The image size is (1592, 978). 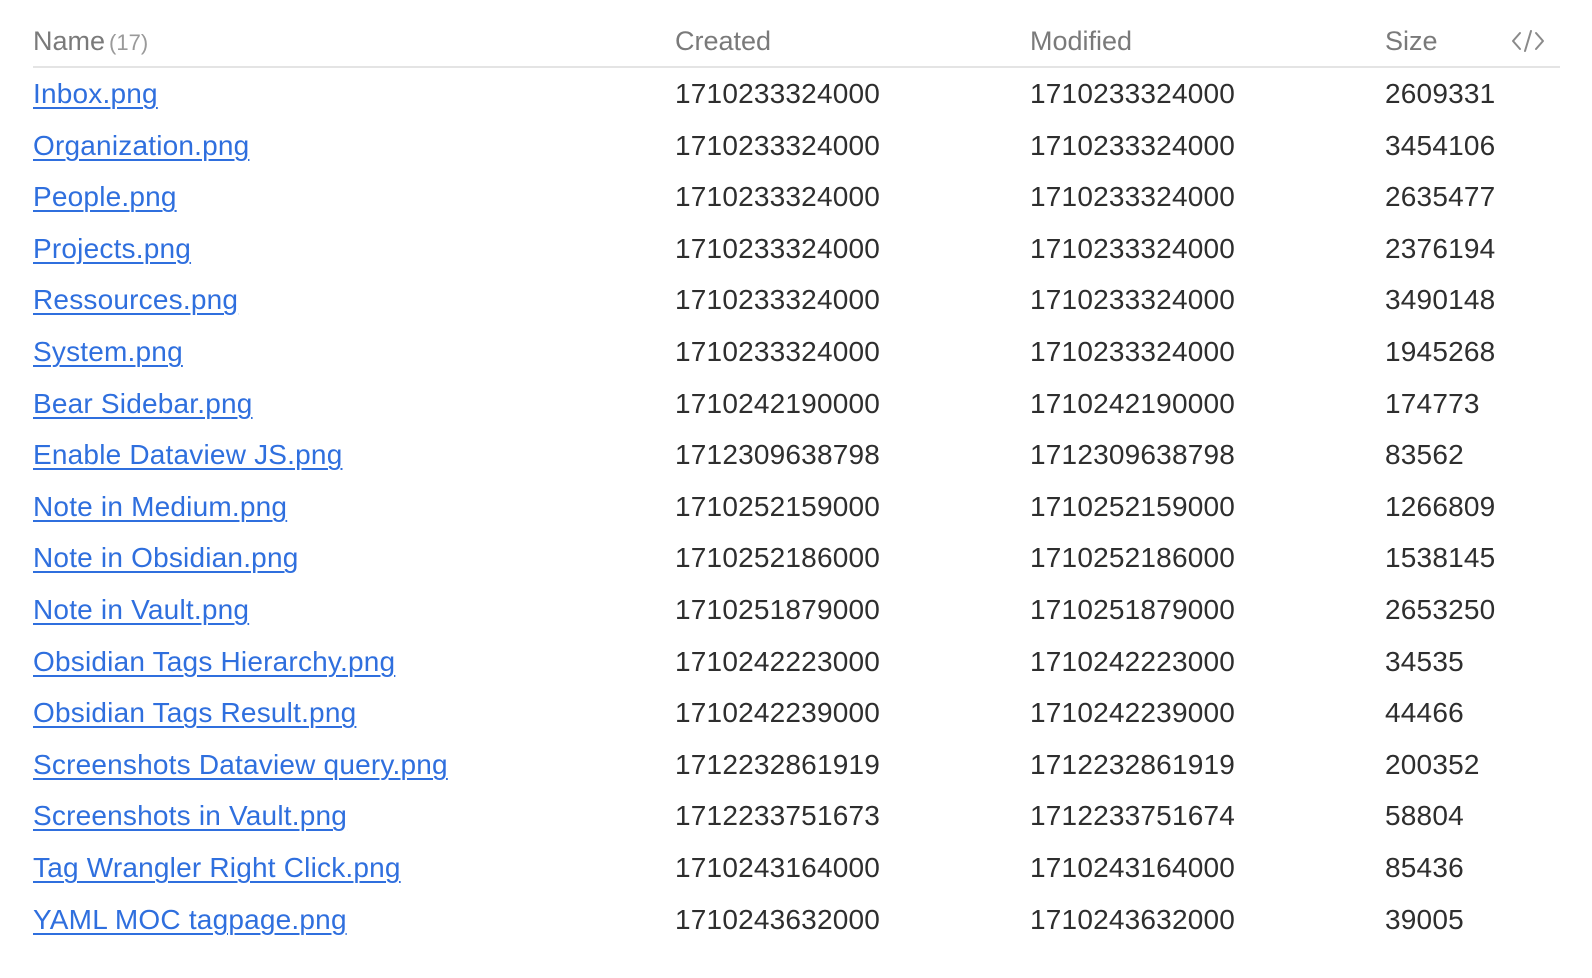 I want to click on created-cell: 1710252159000, so click(x=778, y=506).